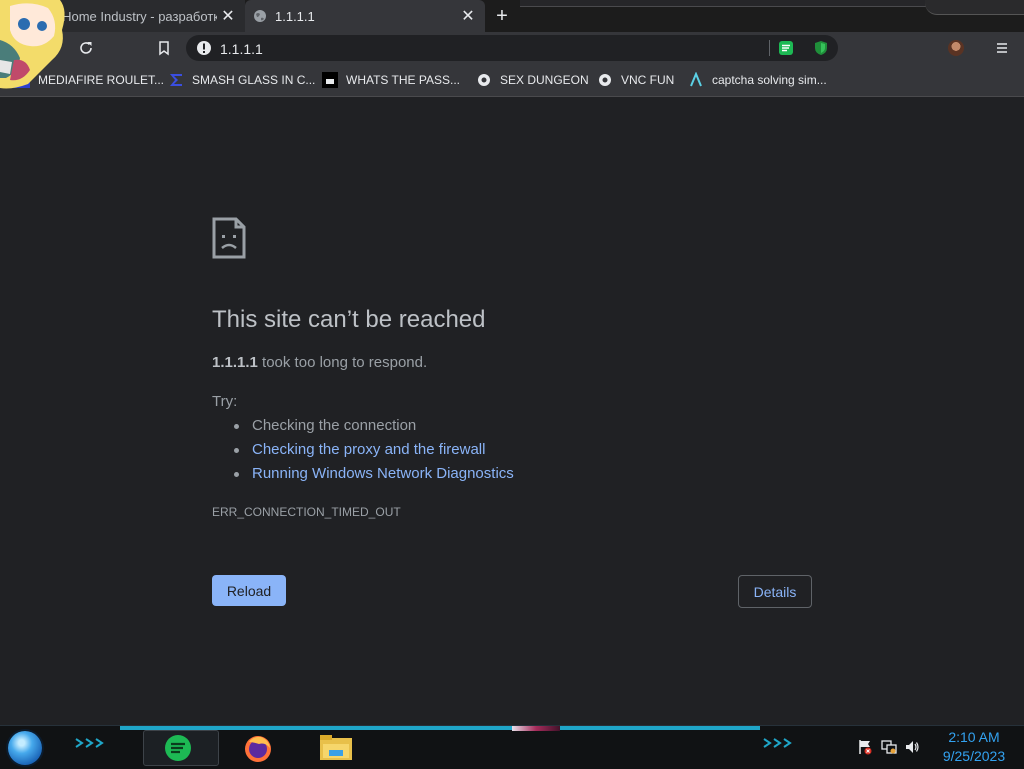  Describe the element at coordinates (249, 590) in the screenshot. I see `reload-button: Reload` at that location.